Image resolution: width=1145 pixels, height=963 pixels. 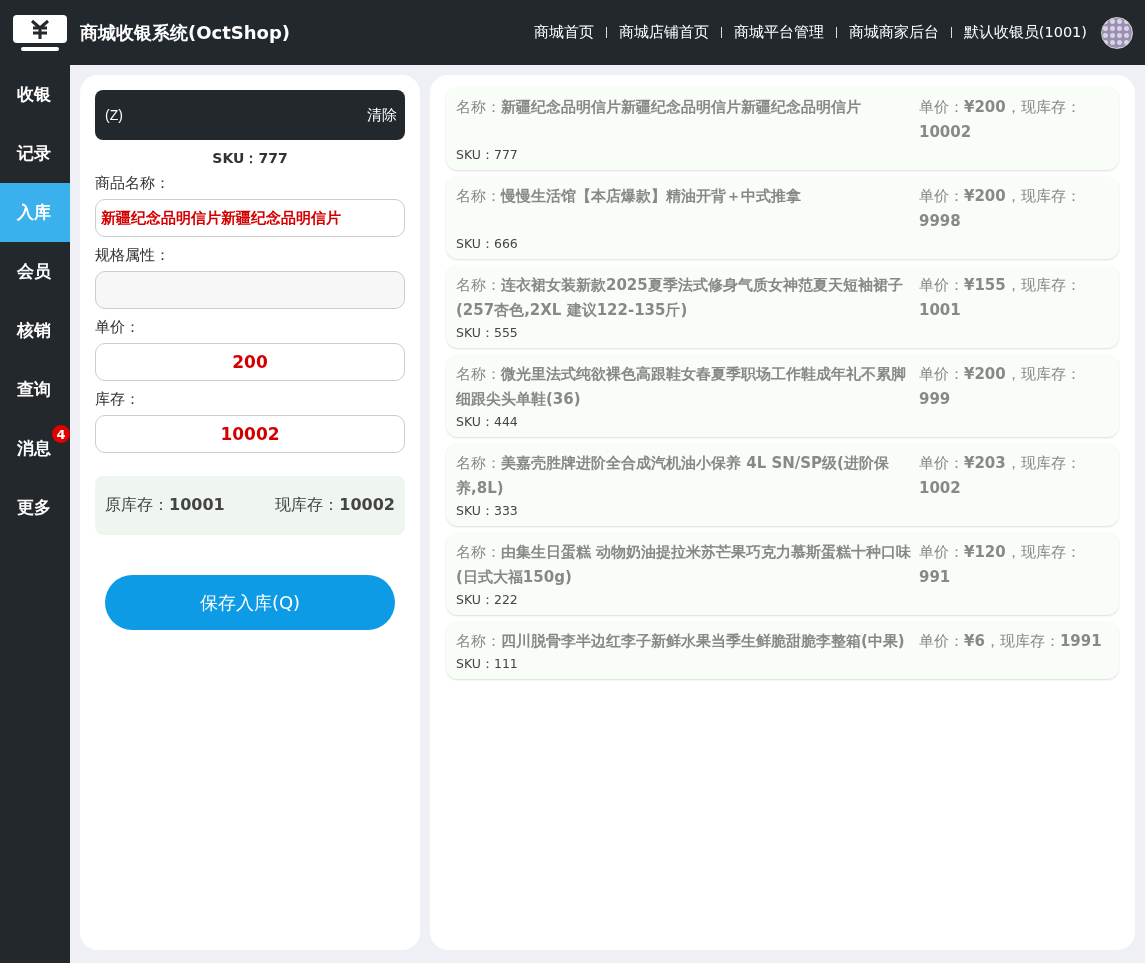 What do you see at coordinates (35, 153) in the screenshot?
I see `sidebar-item: 记录` at bounding box center [35, 153].